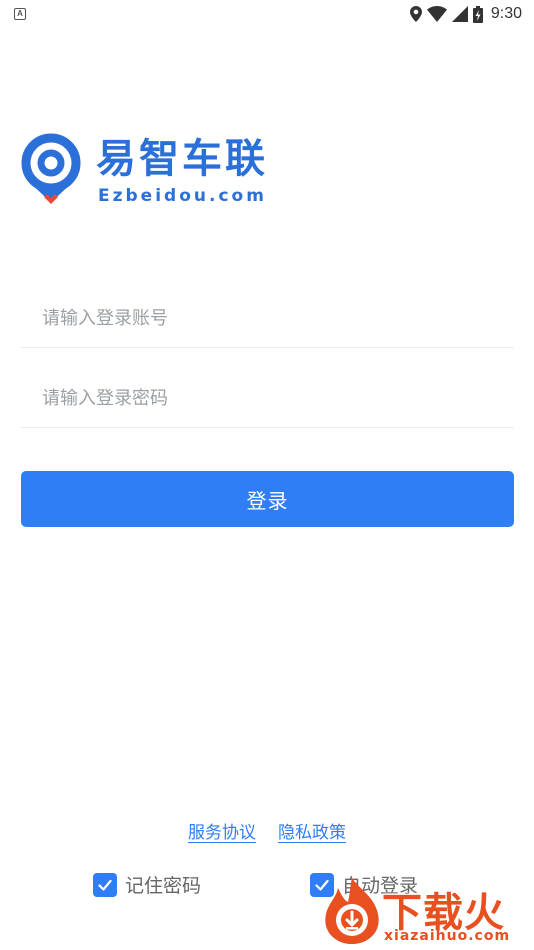 This screenshot has height=950, width=534. I want to click on password-field, so click(267, 399).